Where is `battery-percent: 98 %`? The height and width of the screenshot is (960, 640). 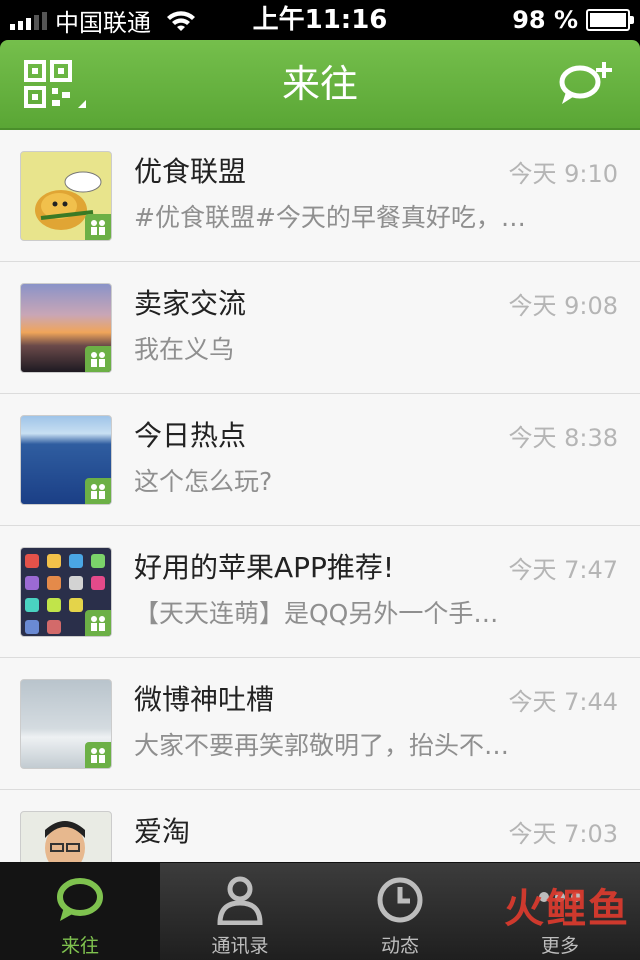 battery-percent: 98 % is located at coordinates (545, 20).